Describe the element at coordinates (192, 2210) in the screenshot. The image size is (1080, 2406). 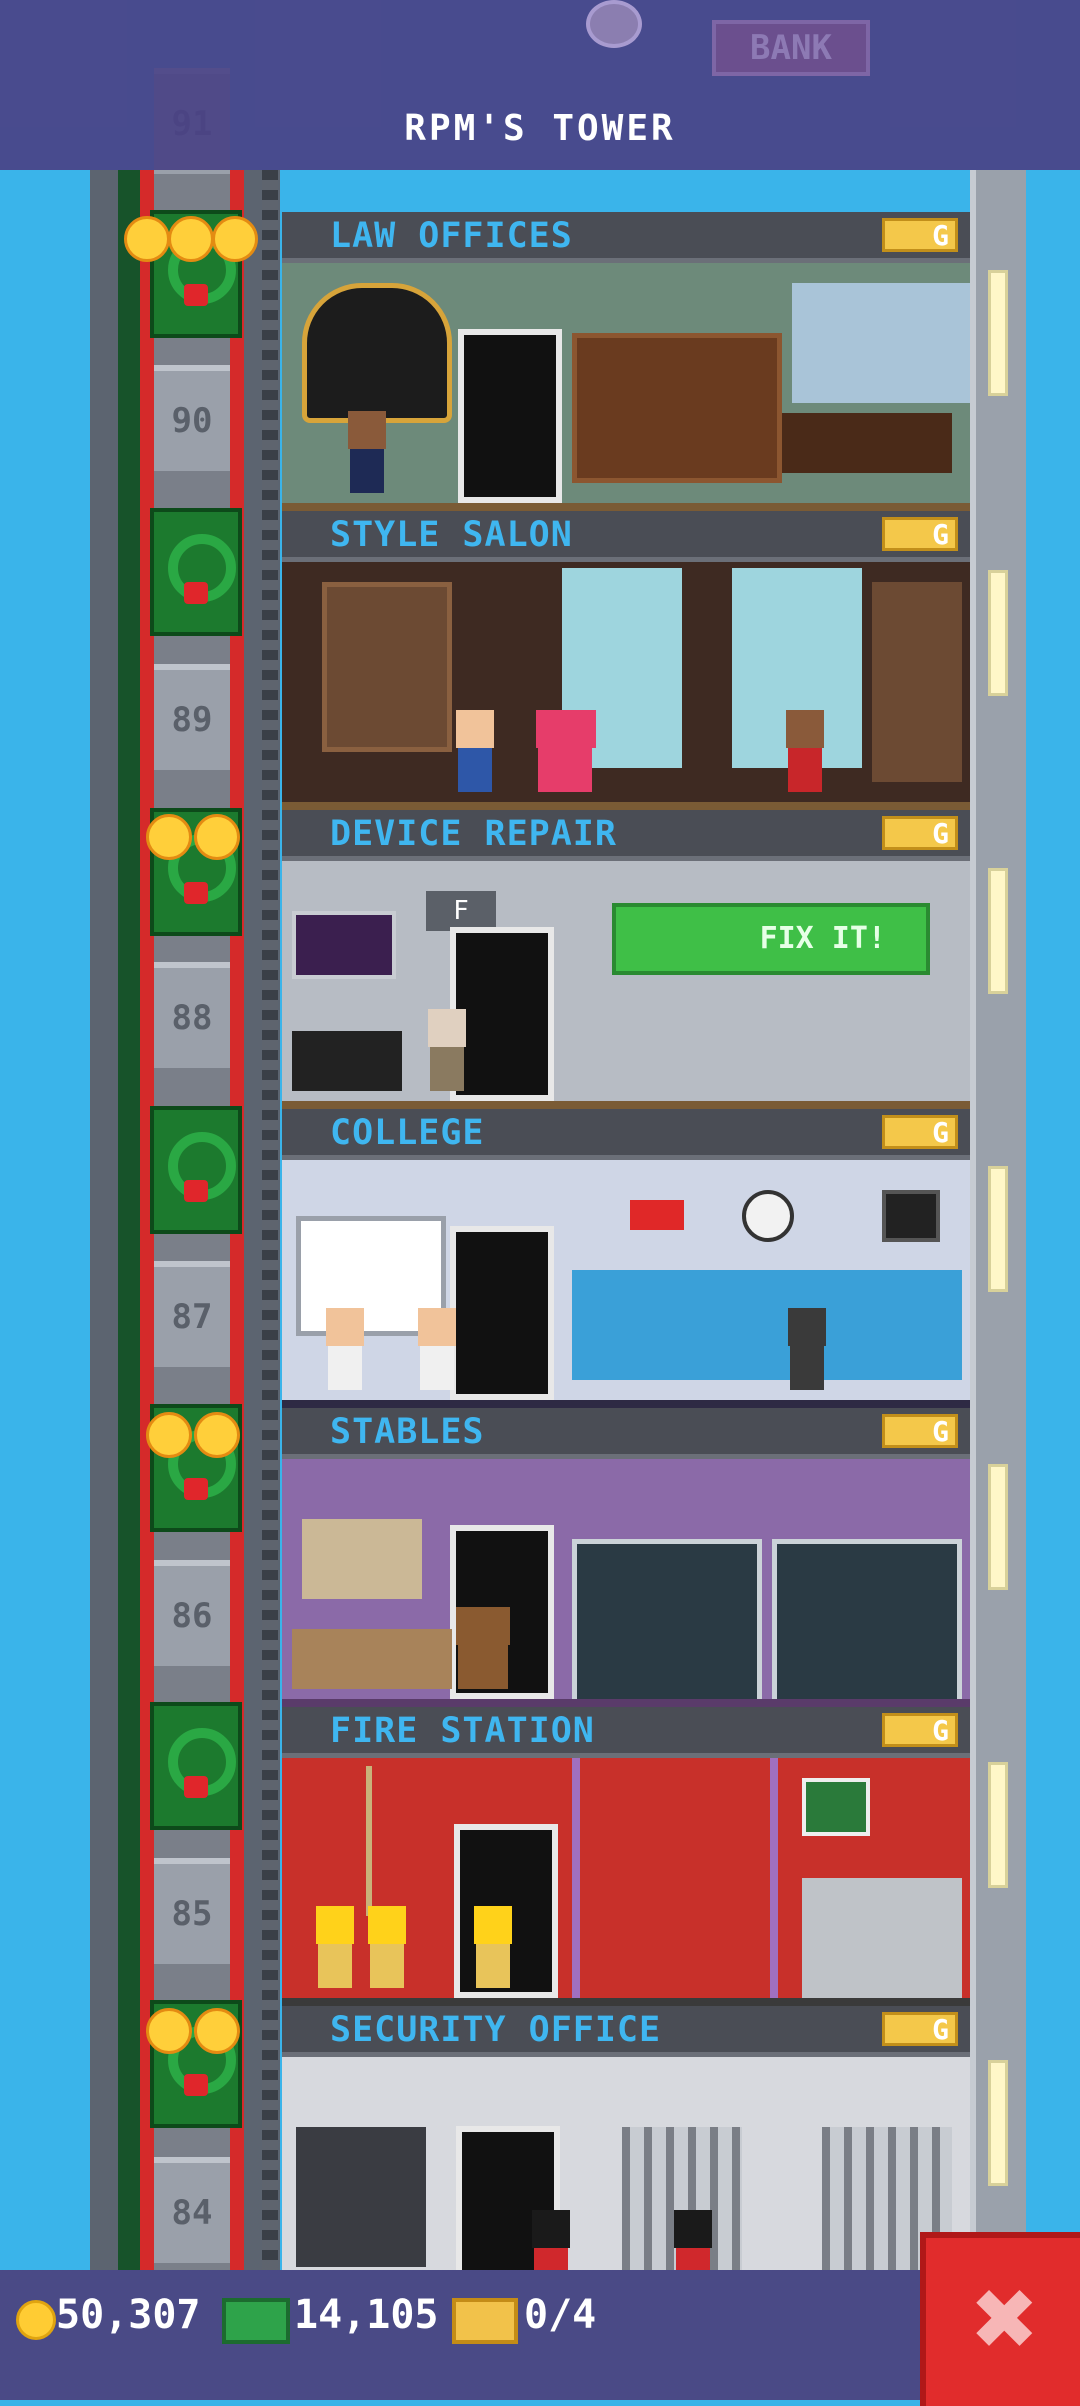
I see `floor-number-84: 84` at that location.